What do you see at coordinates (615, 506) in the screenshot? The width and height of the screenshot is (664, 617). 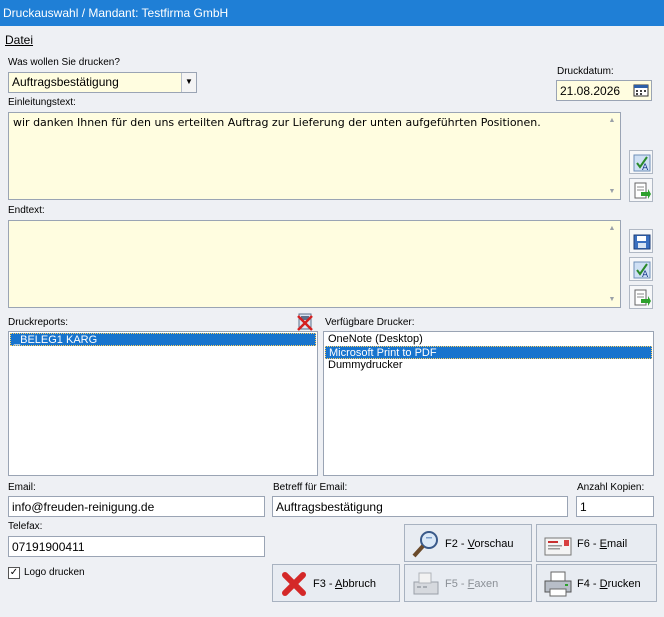 I see `copies-field: 1` at bounding box center [615, 506].